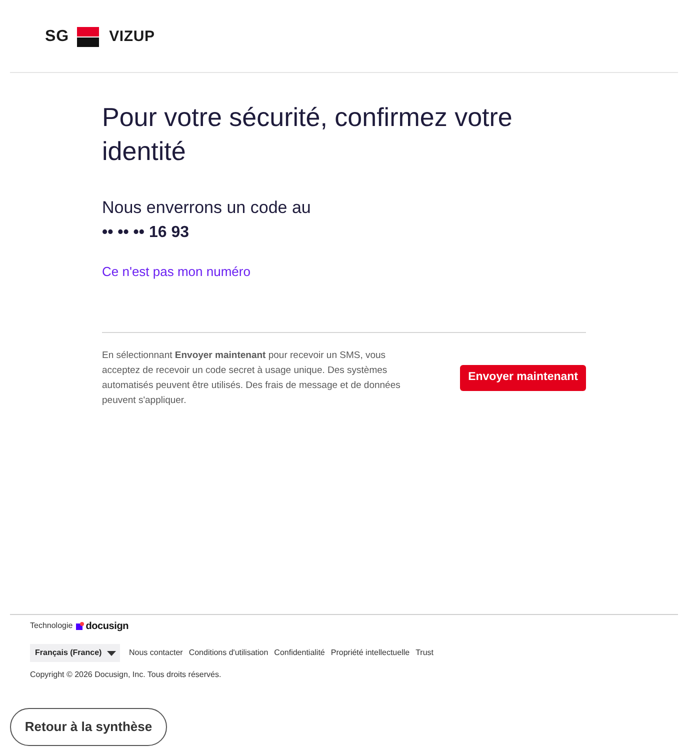 Image resolution: width=688 pixels, height=756 pixels. Describe the element at coordinates (126, 675) in the screenshot. I see `copyright-text: Copyright © 2026 Docusign, Inc. Tous droits réservés.` at that location.